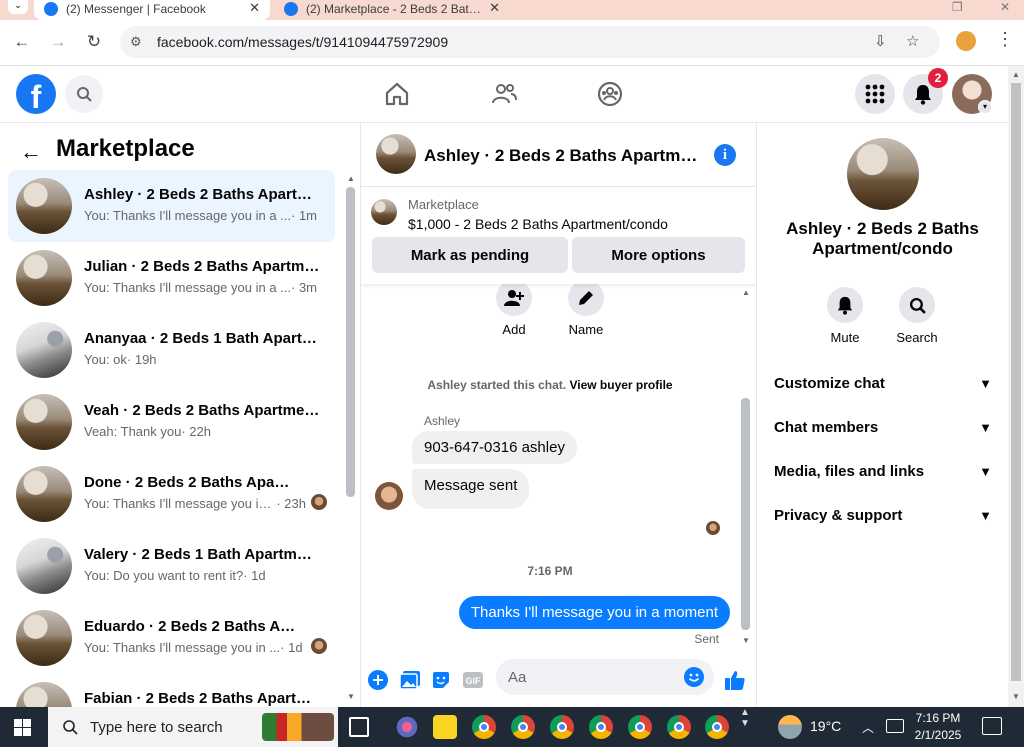 The width and height of the screenshot is (1024, 747). I want to click on section-customize-chat: Customize chat ▼, so click(883, 383).